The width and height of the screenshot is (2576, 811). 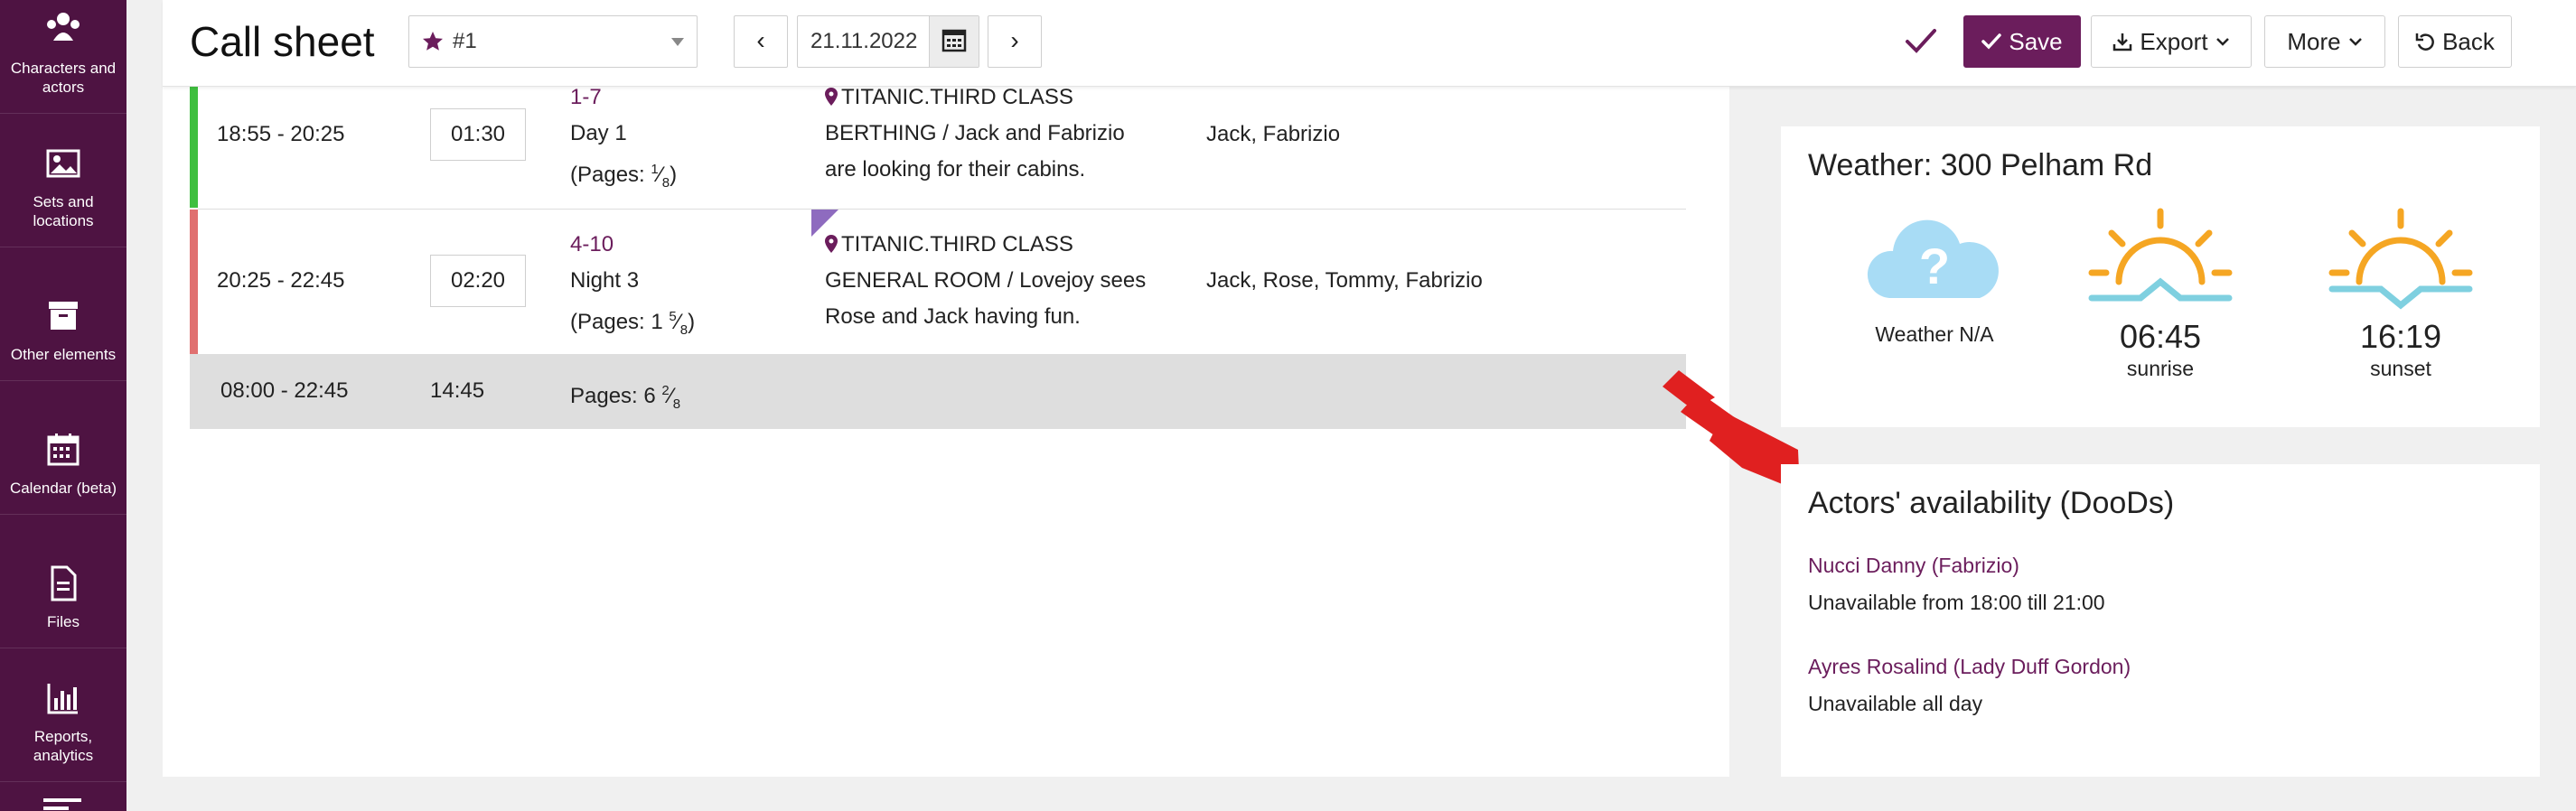 What do you see at coordinates (63, 746) in the screenshot?
I see `sidebar-item-label: Reports, analytics` at bounding box center [63, 746].